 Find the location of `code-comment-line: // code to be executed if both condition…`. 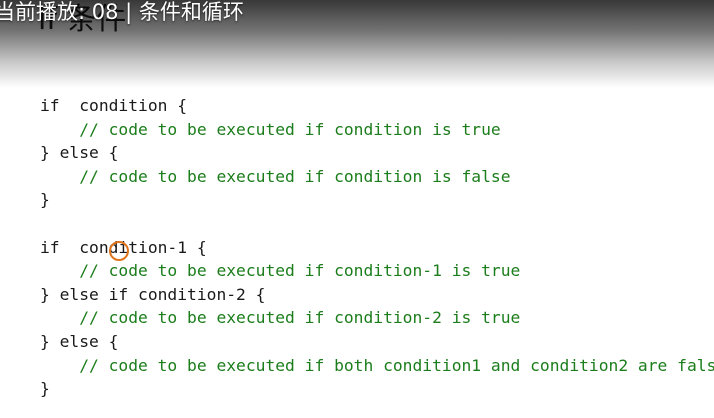

code-comment-line: // code to be executed if both condition… is located at coordinates (377, 365).